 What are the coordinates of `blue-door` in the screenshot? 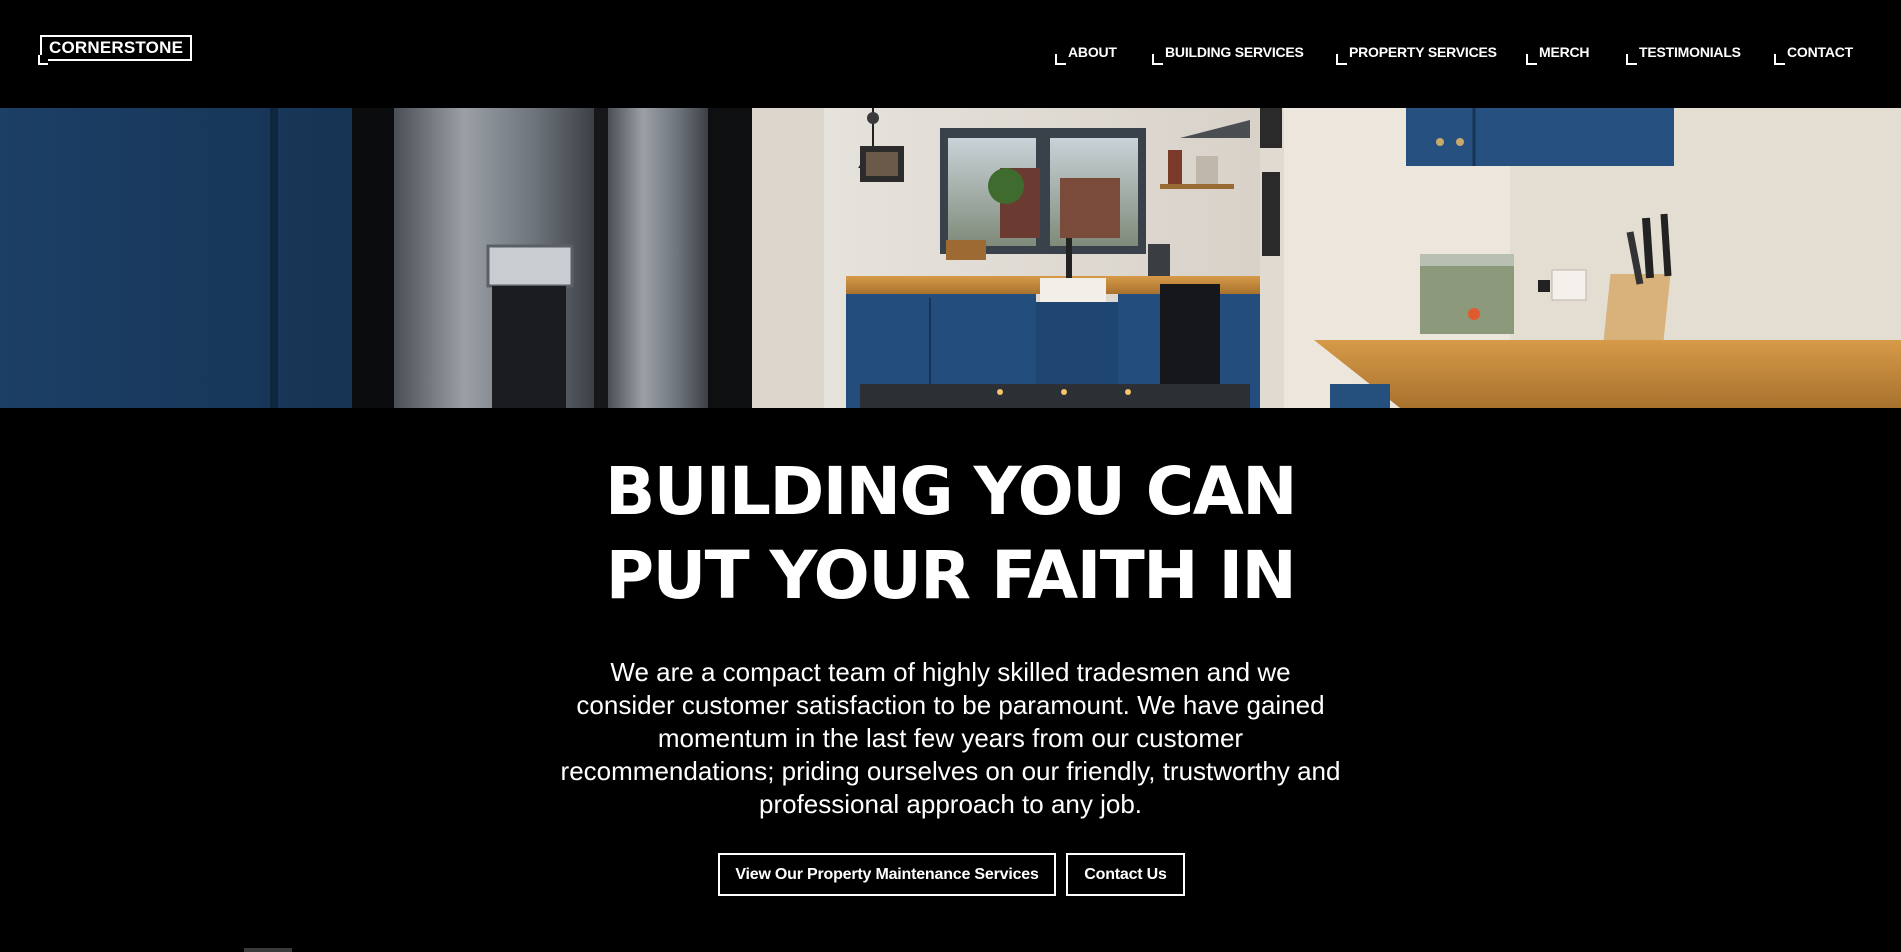 It's located at (176, 258).